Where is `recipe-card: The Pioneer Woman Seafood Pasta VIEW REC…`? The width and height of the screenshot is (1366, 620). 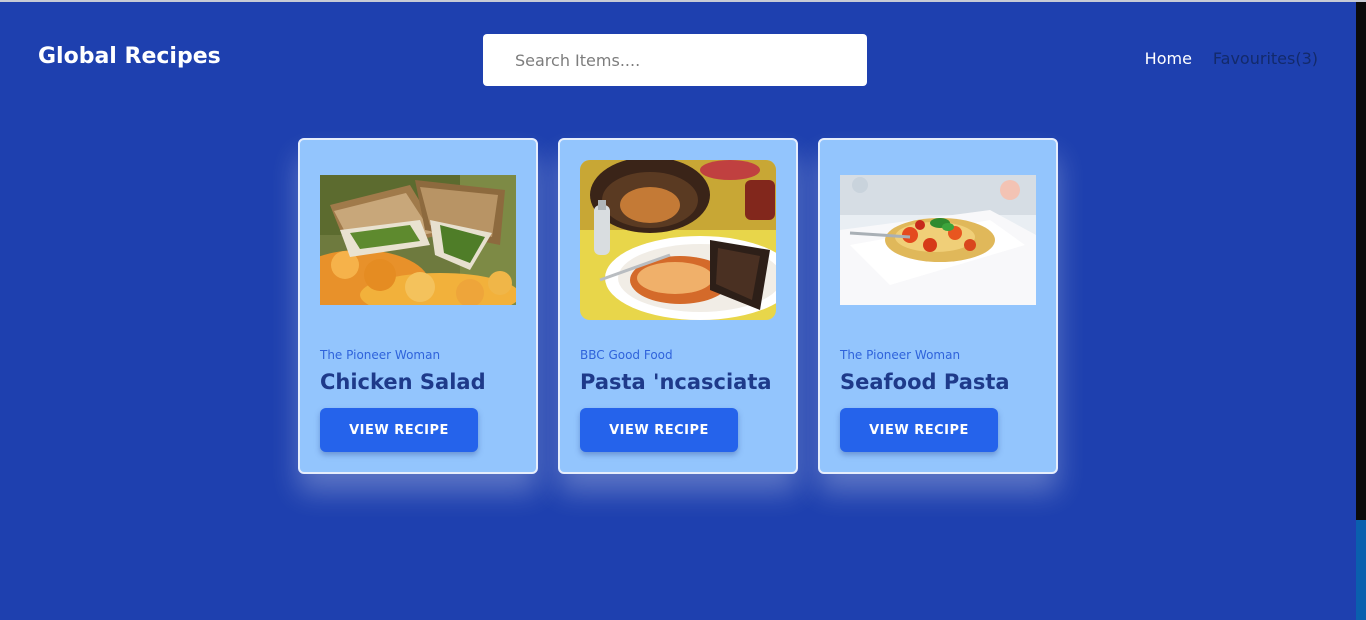
recipe-card: The Pioneer Woman Seafood Pasta VIEW REC… is located at coordinates (938, 306).